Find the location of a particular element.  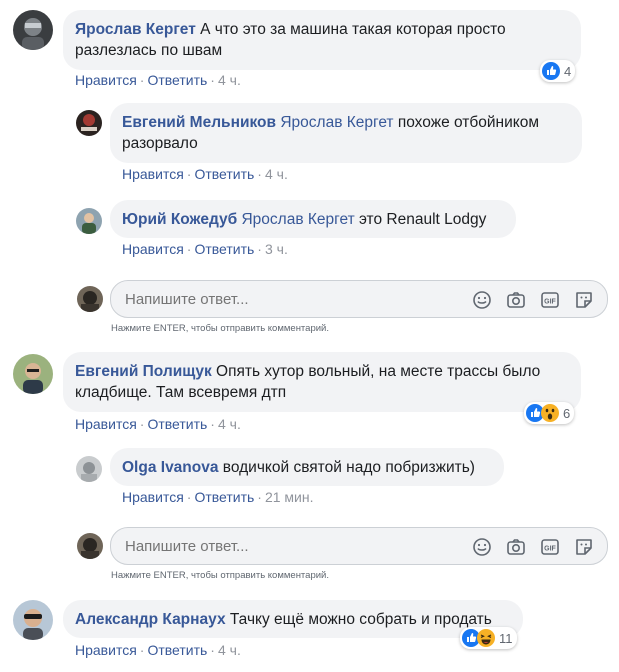

reply-actions: Нравится · Ответить · 21 мин. is located at coordinates (218, 497).